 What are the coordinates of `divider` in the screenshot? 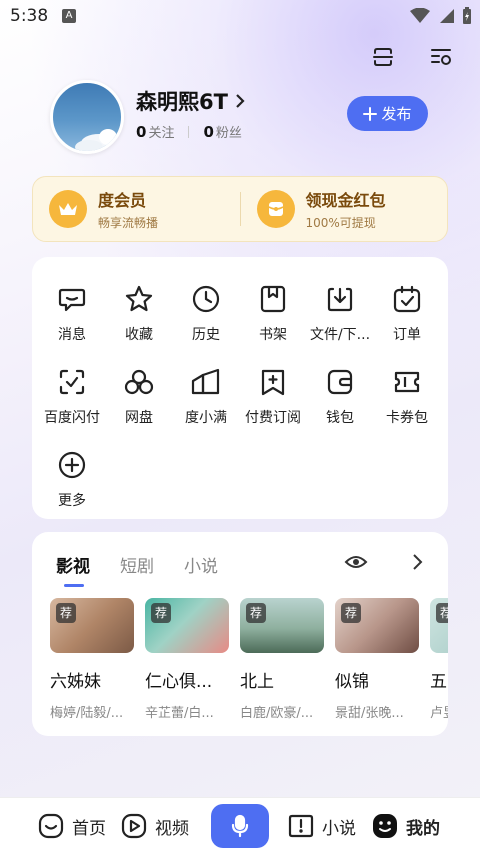 It's located at (189, 131).